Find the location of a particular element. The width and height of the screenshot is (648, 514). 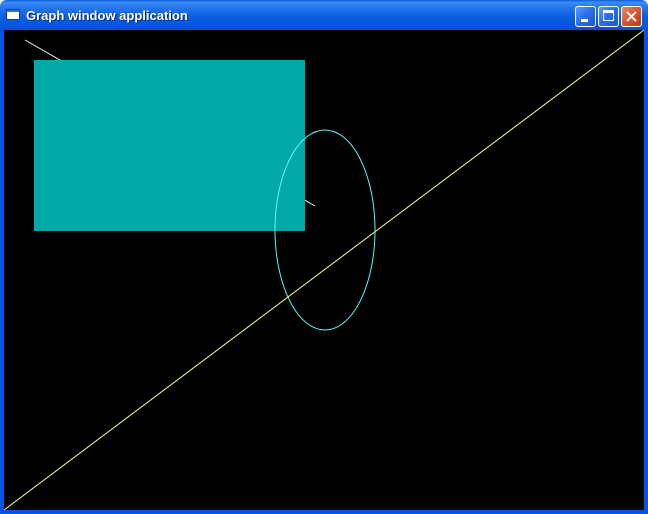

maximize-icon is located at coordinates (608, 15).